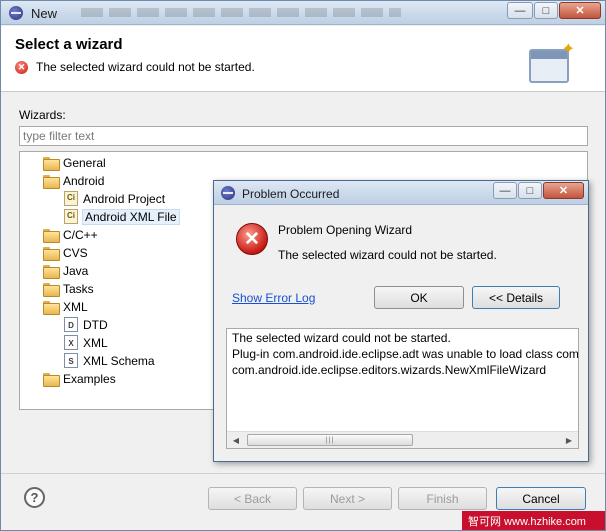  I want to click on filter-input, so click(303, 136).